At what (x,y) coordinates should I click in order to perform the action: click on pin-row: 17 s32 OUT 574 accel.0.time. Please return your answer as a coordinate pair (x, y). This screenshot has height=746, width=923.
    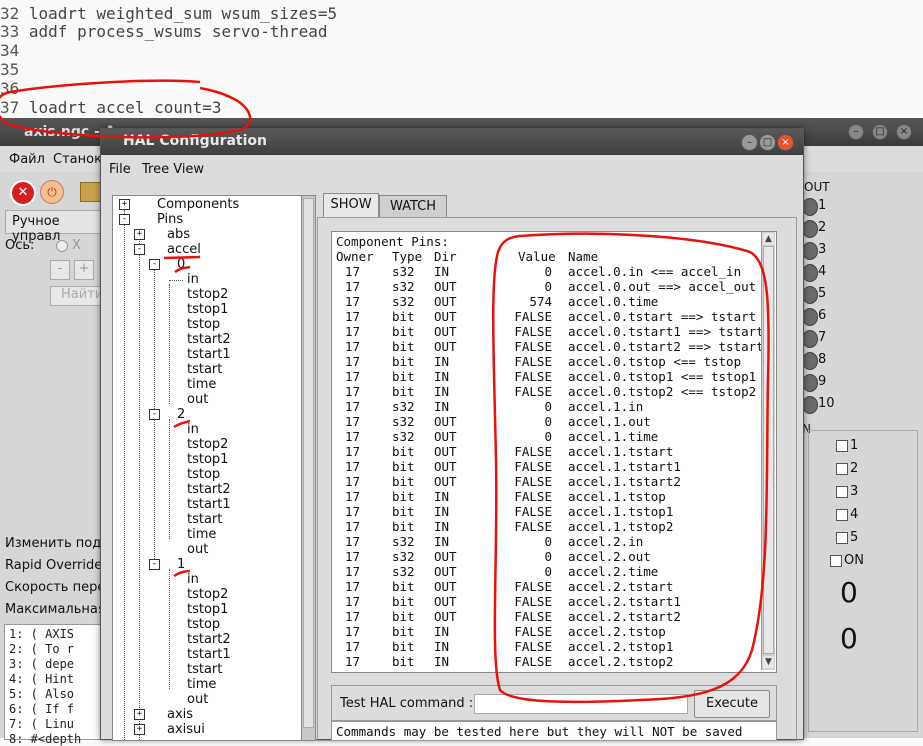
    Looking at the image, I should click on (551, 301).